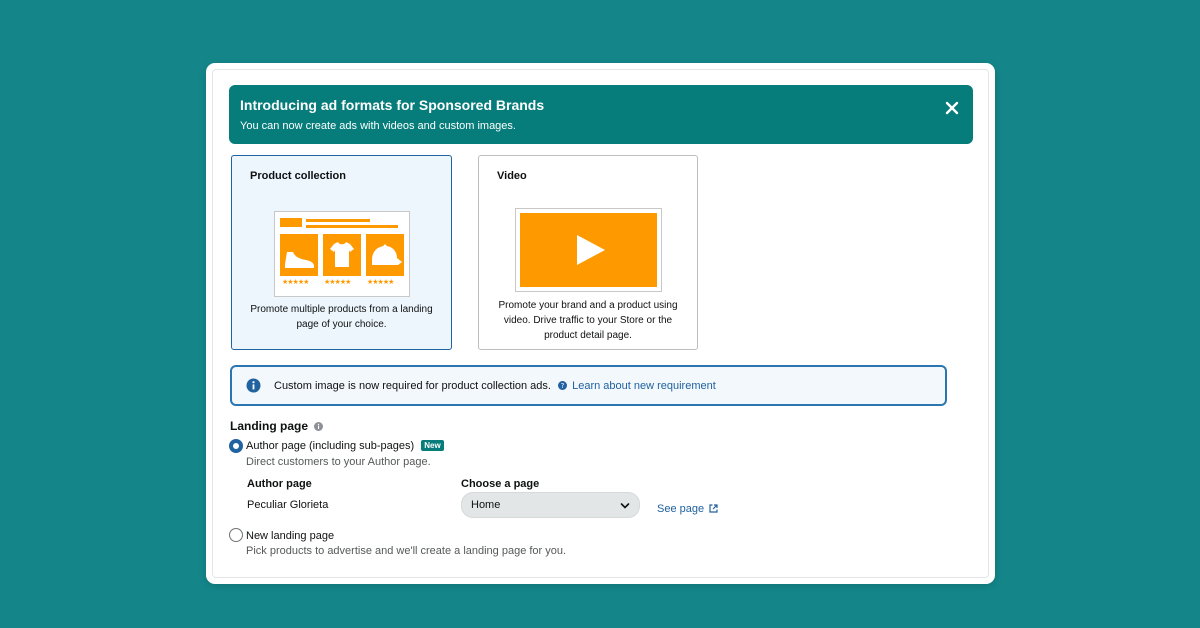 This screenshot has height=628, width=1200. What do you see at coordinates (330, 446) in the screenshot?
I see `option-label: Author page (including sub-pages)` at bounding box center [330, 446].